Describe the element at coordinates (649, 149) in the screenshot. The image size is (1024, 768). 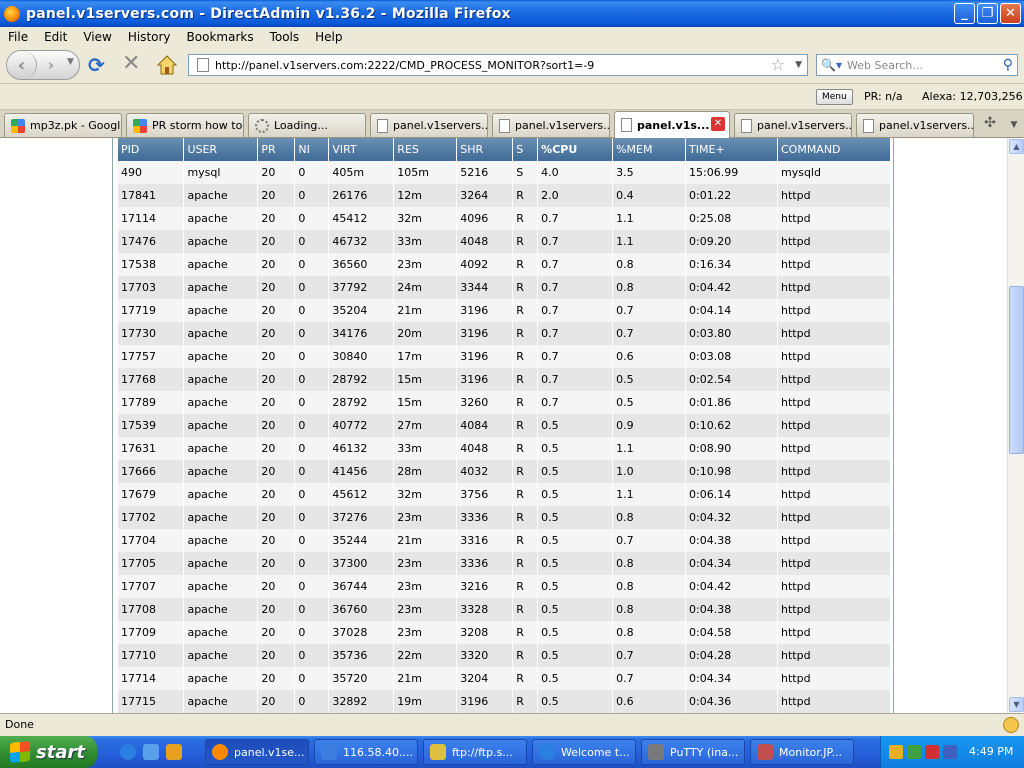
I see `column-header-mem: %MEM` at that location.